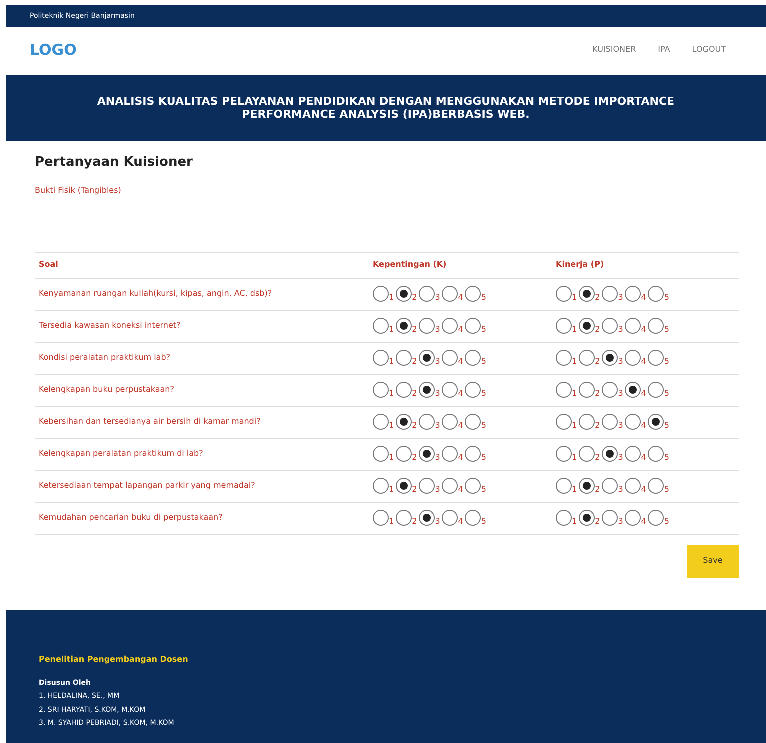 This screenshot has width=766, height=743. I want to click on nav-link: LOGOUT, so click(709, 50).